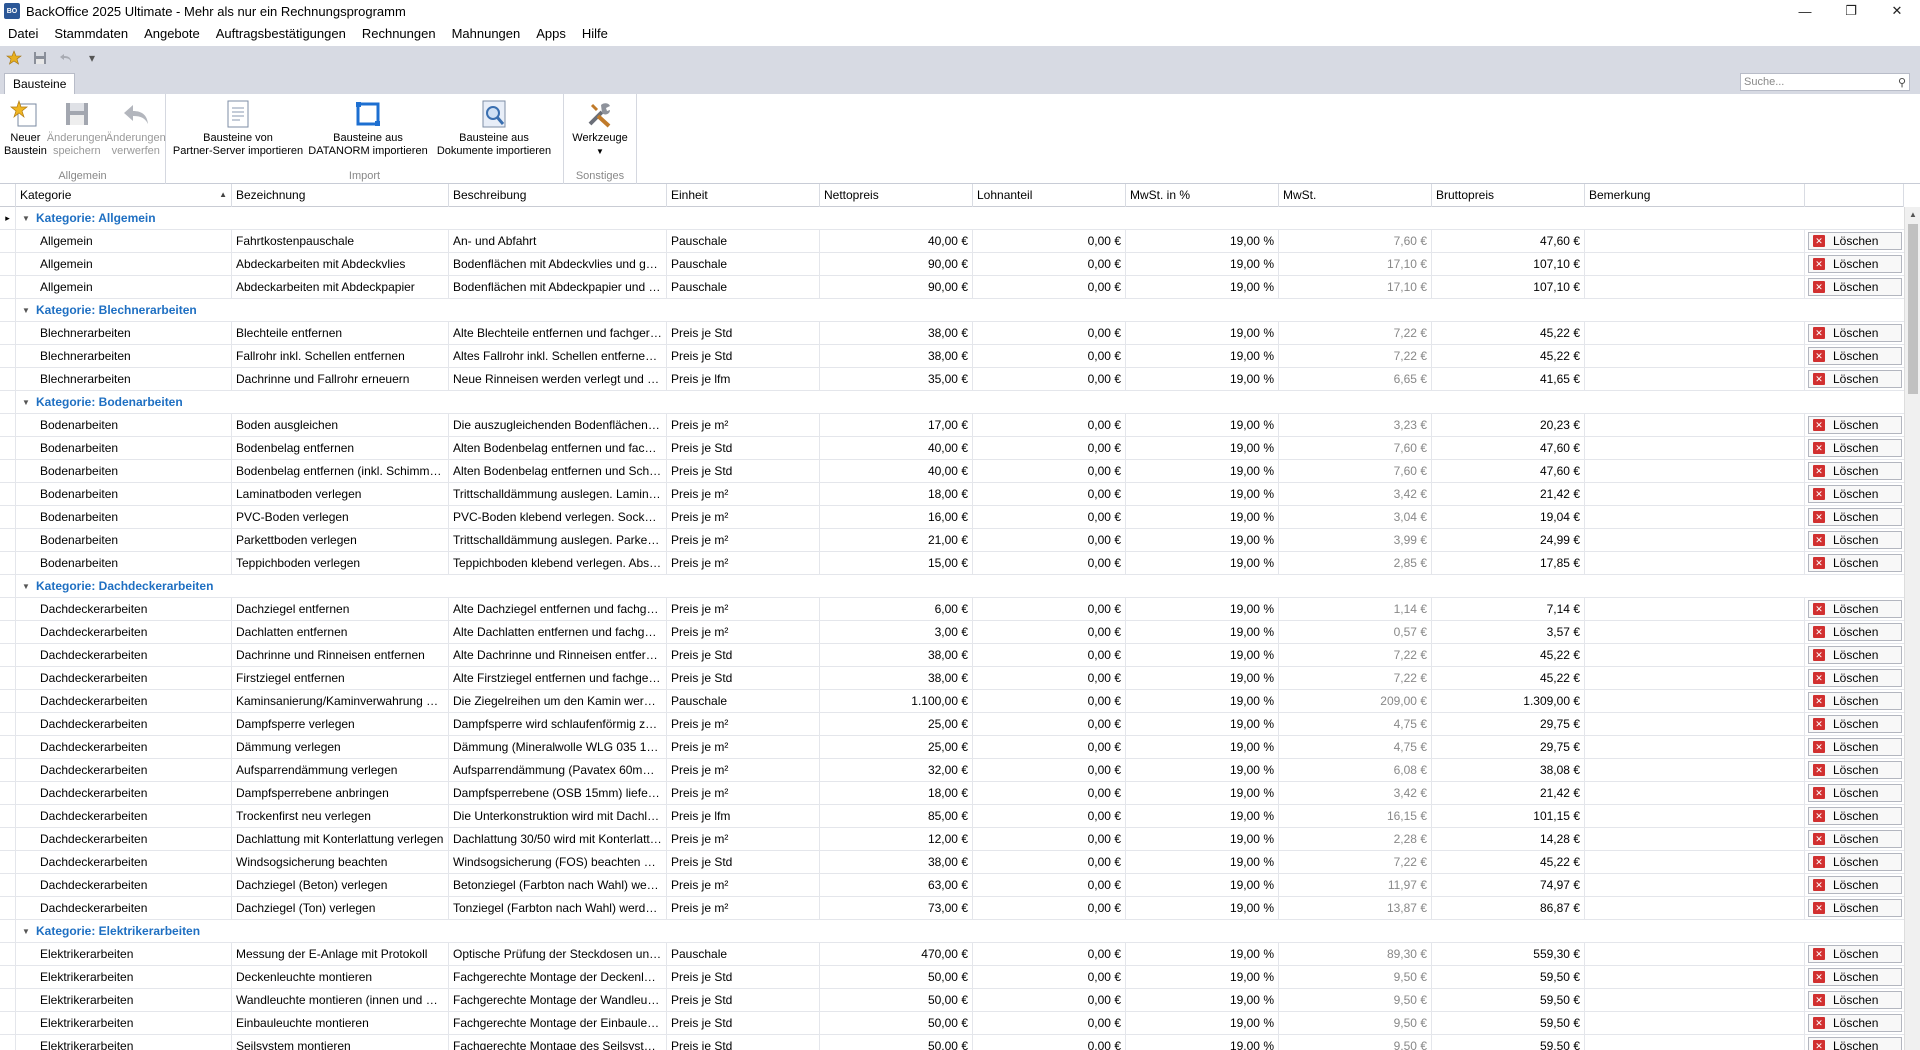 The height and width of the screenshot is (1050, 1920). Describe the element at coordinates (896, 632) in the screenshot. I see `cell-nettopreis: 3,00 €` at that location.